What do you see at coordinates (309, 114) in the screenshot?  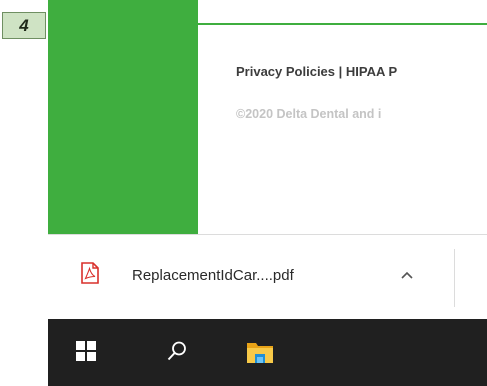 I see `footer-copyright: ©2020 Delta Dental and i` at bounding box center [309, 114].